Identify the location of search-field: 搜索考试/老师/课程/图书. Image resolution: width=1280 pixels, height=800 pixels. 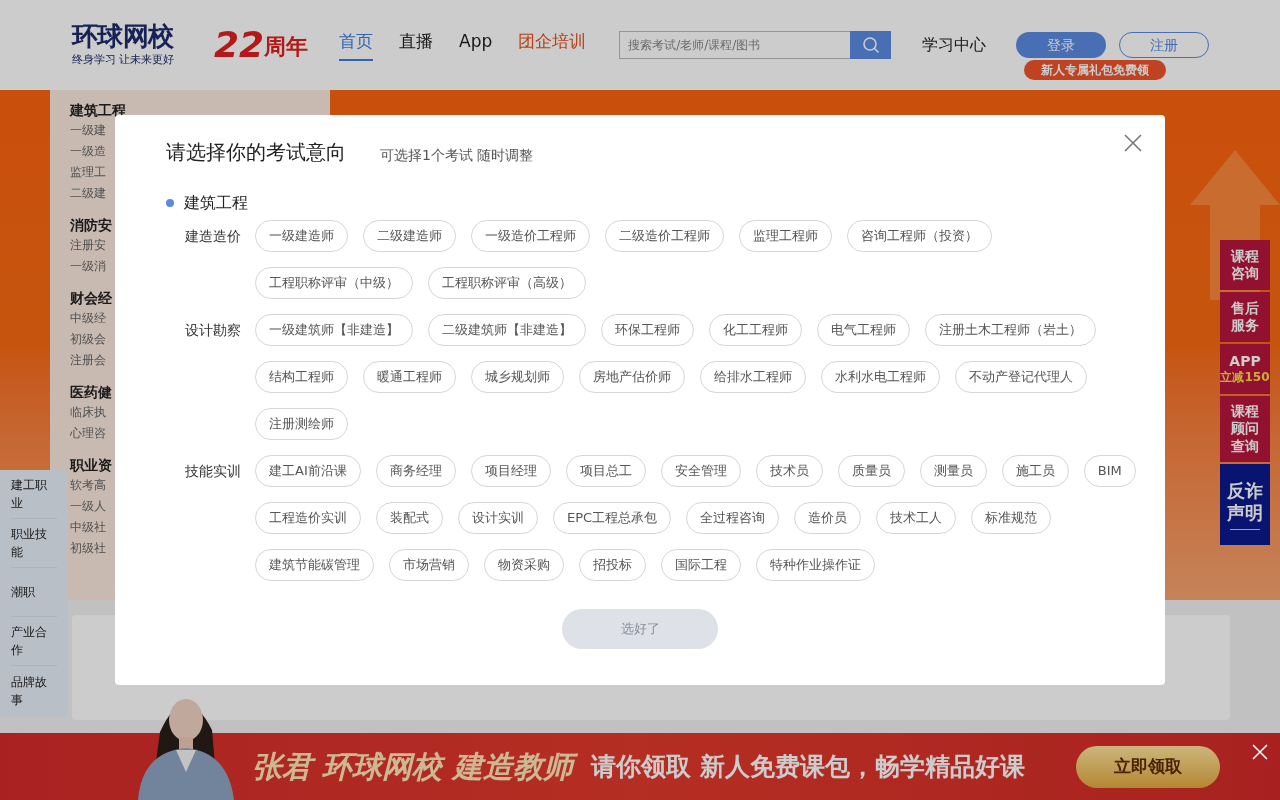
(735, 45).